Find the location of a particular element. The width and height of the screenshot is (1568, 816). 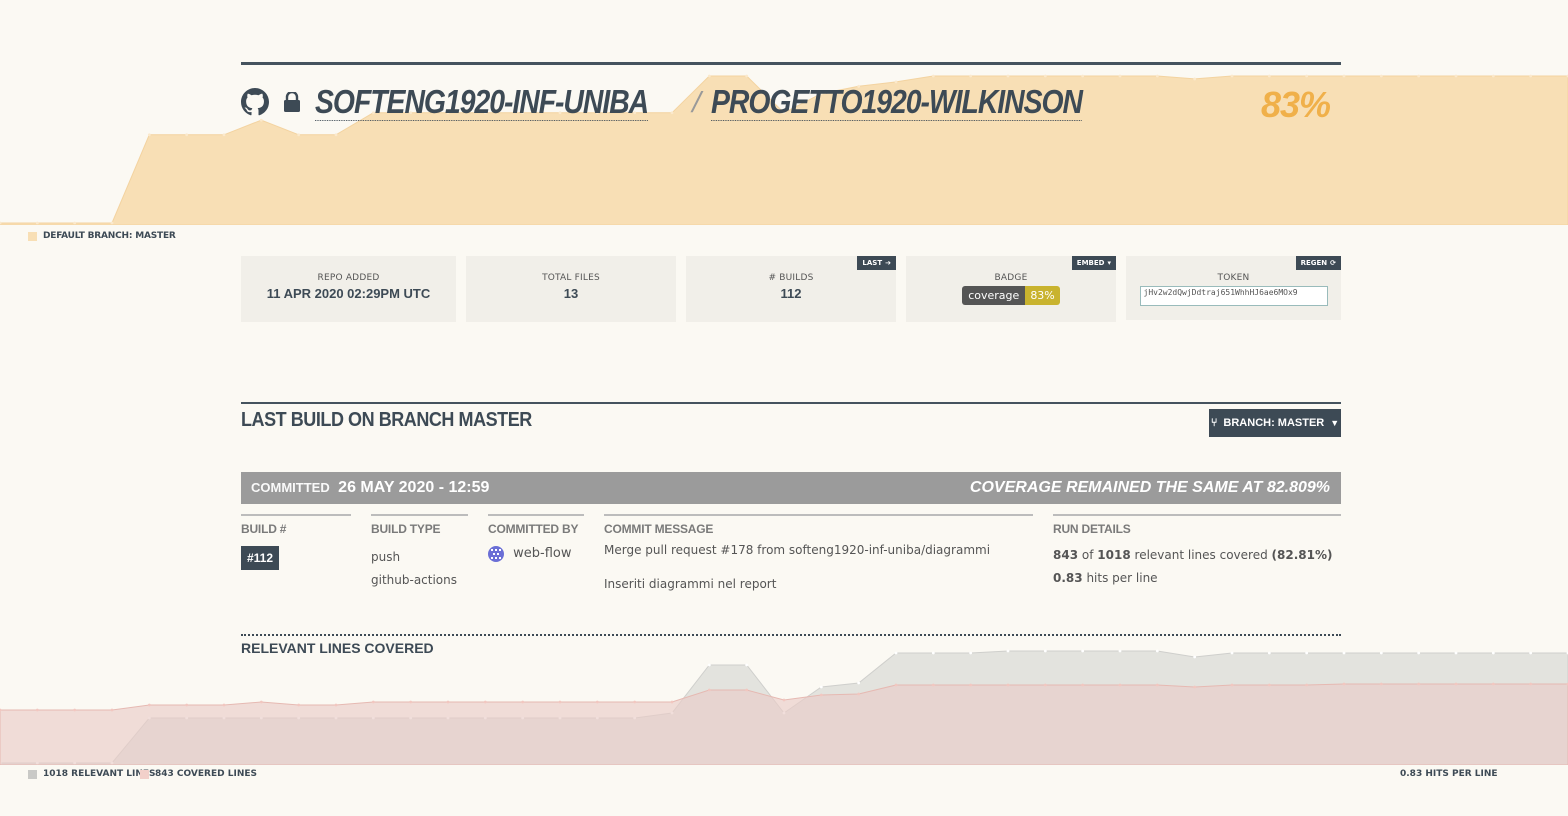

lock-icon is located at coordinates (292, 102).